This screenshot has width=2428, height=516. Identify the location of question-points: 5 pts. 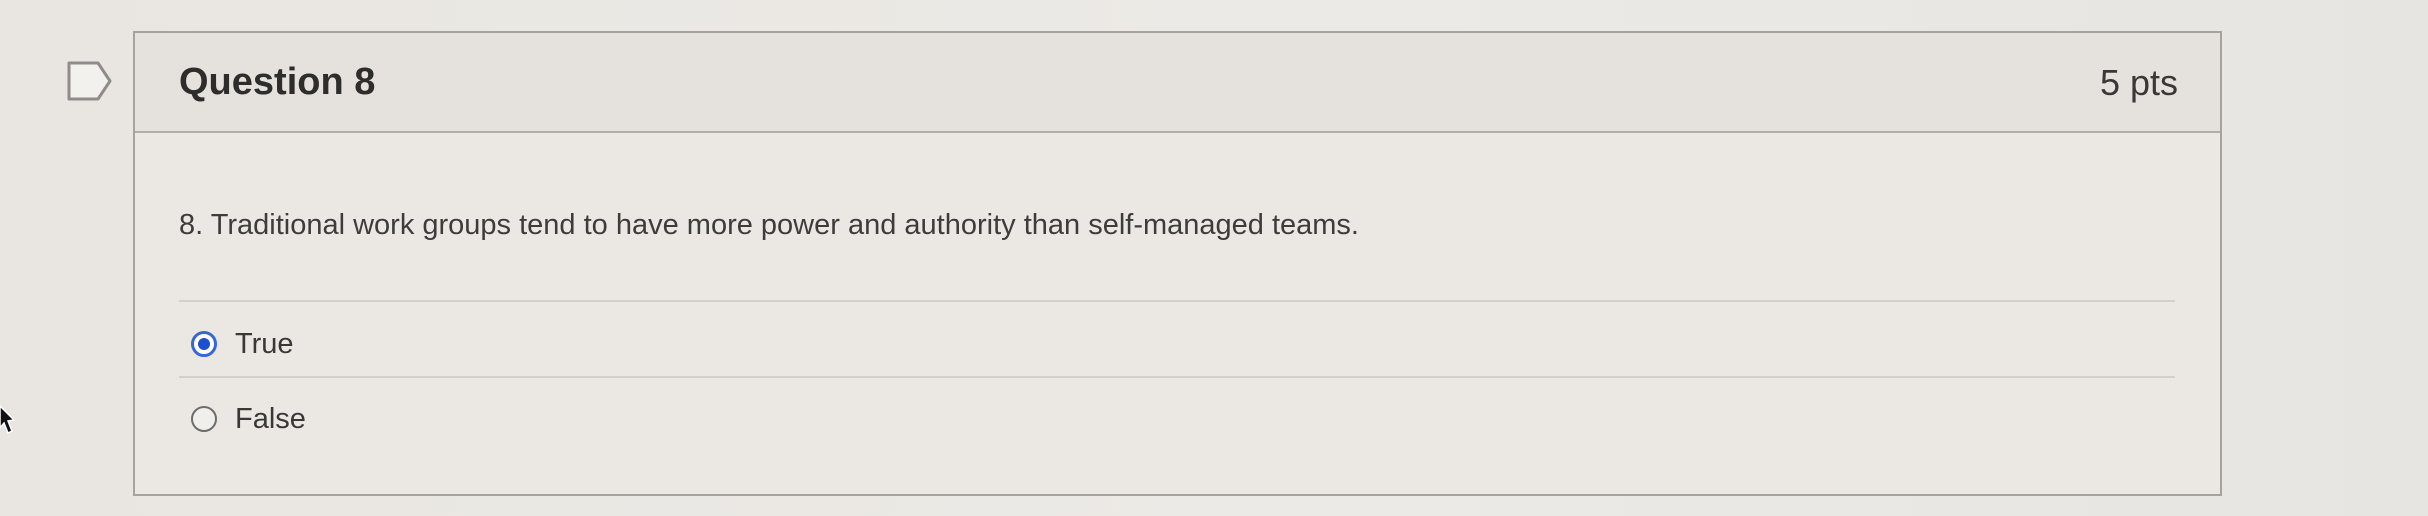
(2138, 82).